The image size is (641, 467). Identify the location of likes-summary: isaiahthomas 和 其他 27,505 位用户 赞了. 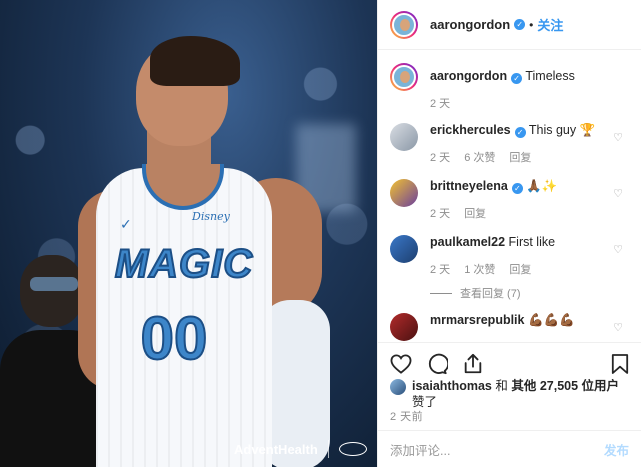
(509, 394).